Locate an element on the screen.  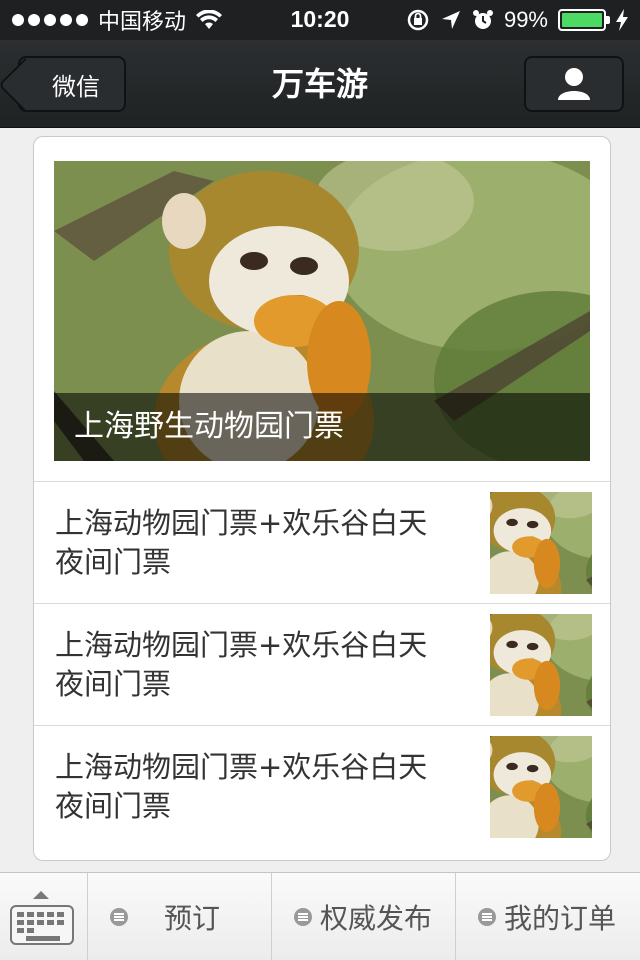
tab-label: 预订 is located at coordinates (192, 918).